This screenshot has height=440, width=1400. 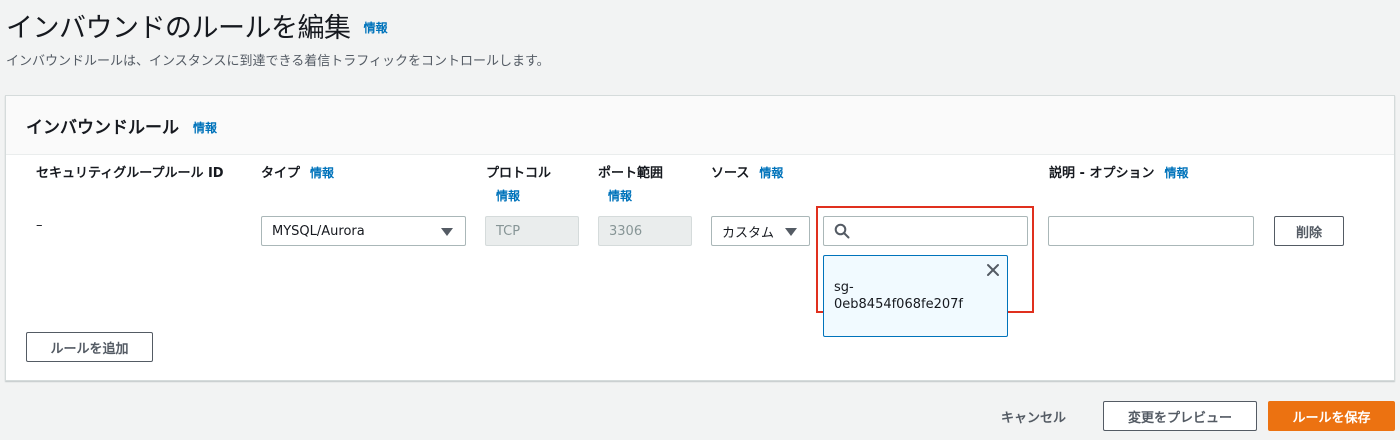 I want to click on column-label-port-range: ポート範囲, so click(x=631, y=173).